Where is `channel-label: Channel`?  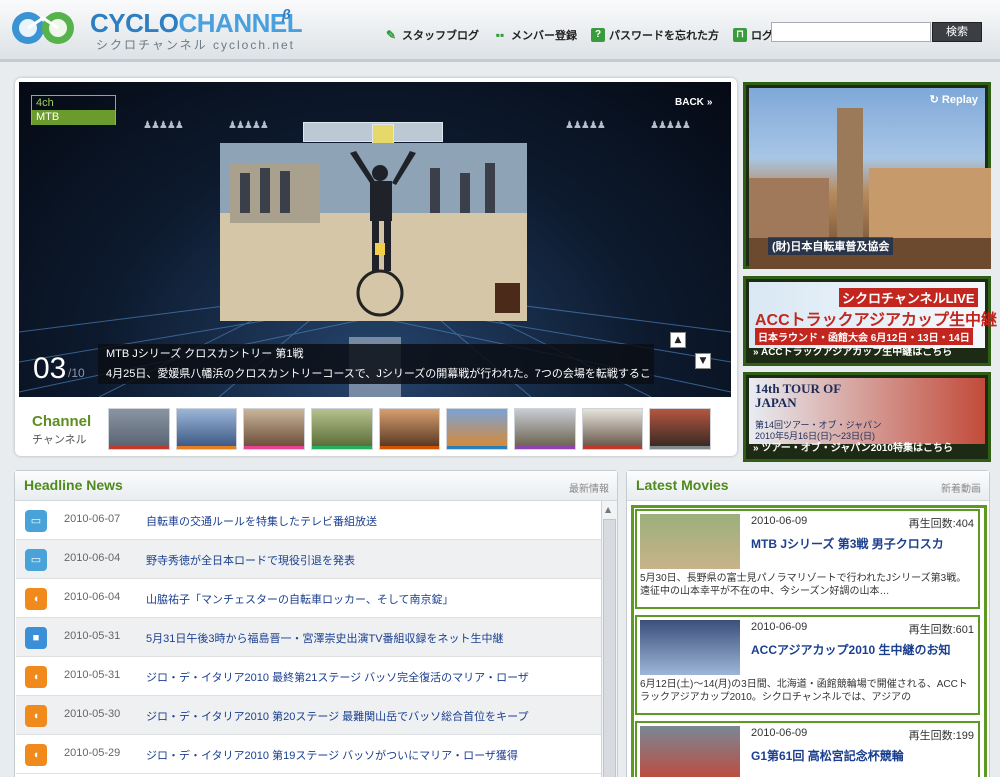
channel-label: Channel is located at coordinates (62, 421).